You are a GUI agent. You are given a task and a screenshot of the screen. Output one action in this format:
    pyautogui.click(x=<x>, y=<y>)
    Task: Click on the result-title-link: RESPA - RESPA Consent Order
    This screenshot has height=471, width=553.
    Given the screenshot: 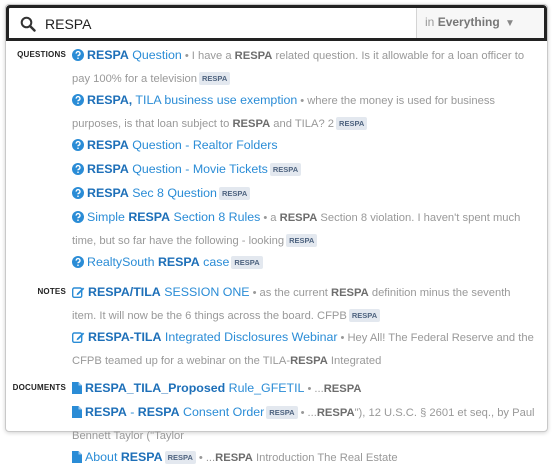 What is the action you would take?
    pyautogui.click(x=174, y=412)
    